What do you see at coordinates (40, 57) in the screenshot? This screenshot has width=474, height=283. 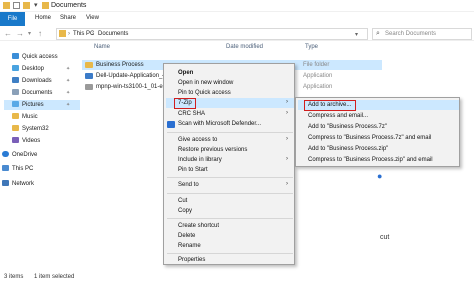 I see `nav-label: Quick access` at bounding box center [40, 57].